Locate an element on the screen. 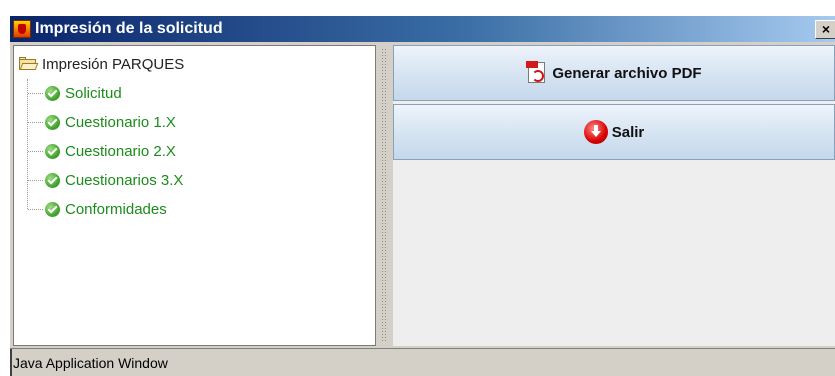 The width and height of the screenshot is (835, 376). status-bar: Java Application Window is located at coordinates (422, 362).